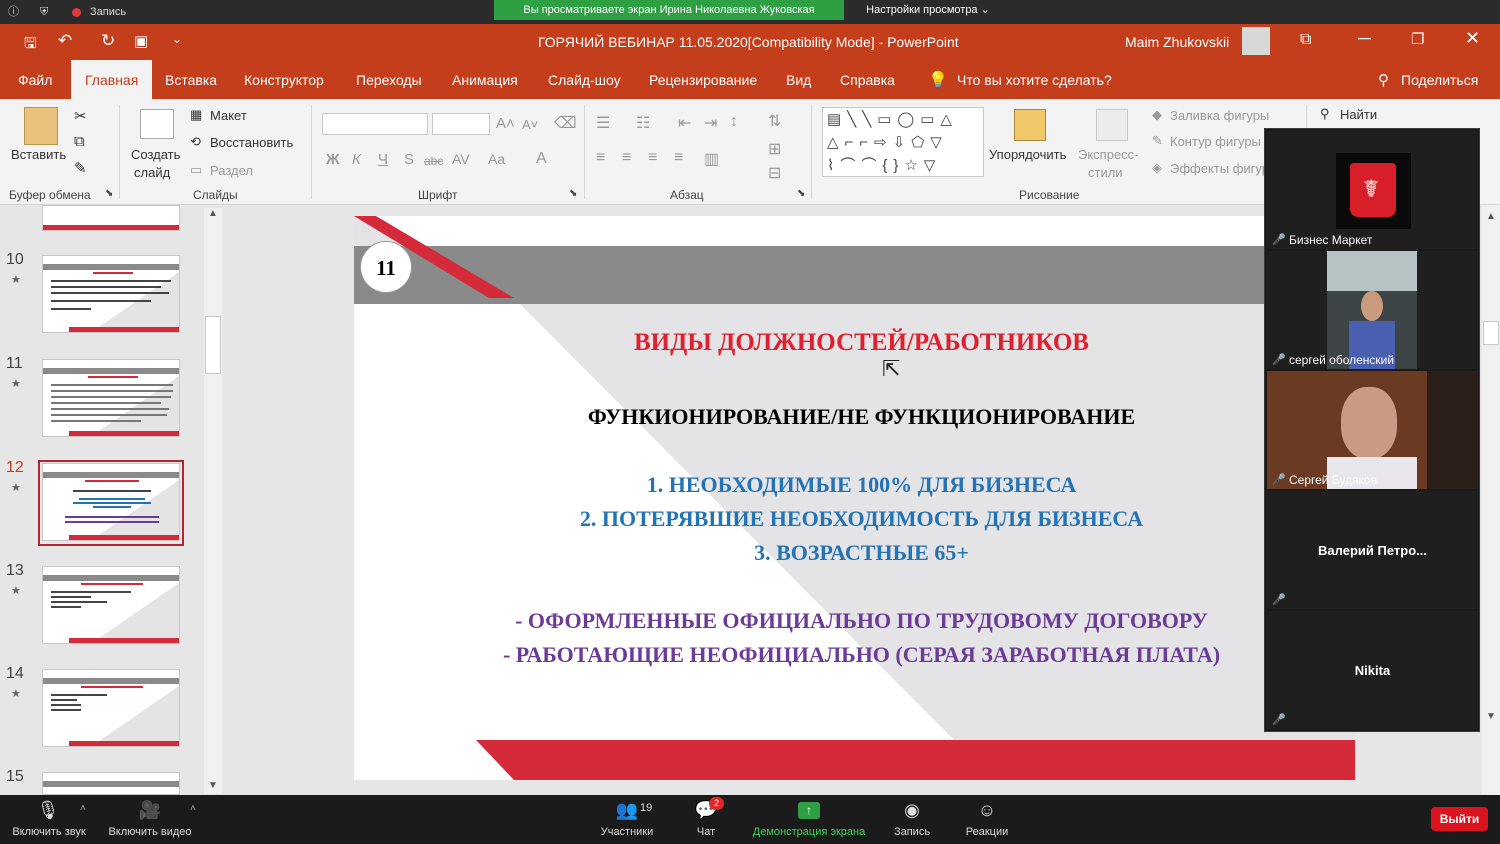 The image size is (1500, 844). I want to click on increase-indent-icon: ⇥, so click(710, 123).